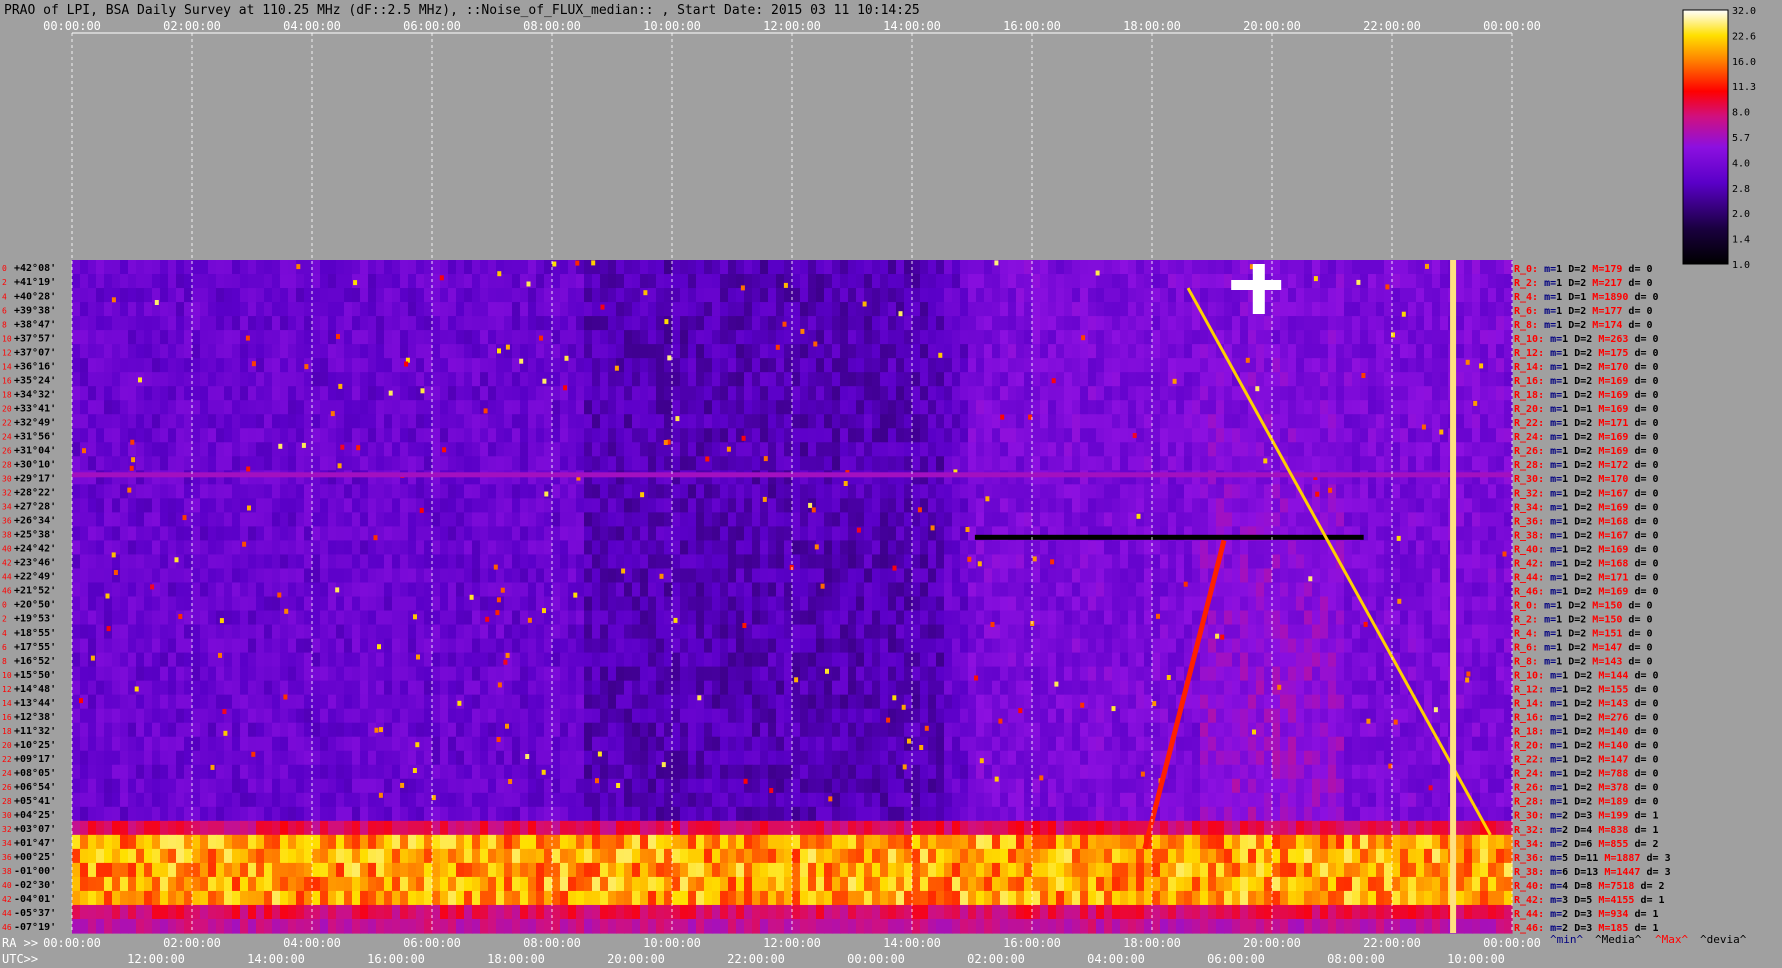 This screenshot has height=968, width=1782. I want to click on stats-field: R_2:, so click(1526, 283).